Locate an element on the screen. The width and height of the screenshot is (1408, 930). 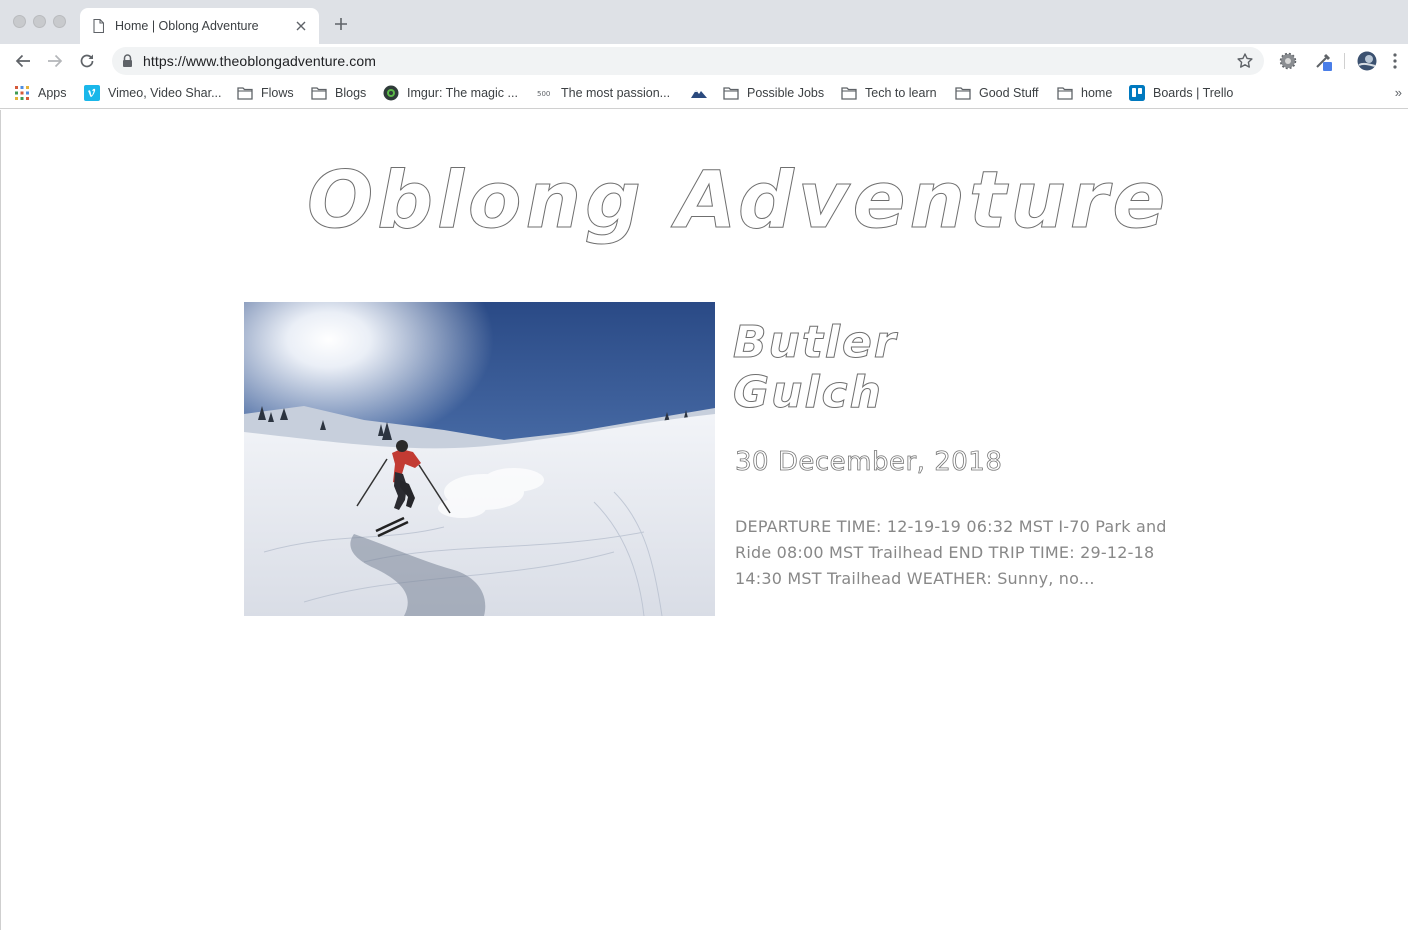
browser-tab-active: Home | Oblong Adventure is located at coordinates (199, 26).